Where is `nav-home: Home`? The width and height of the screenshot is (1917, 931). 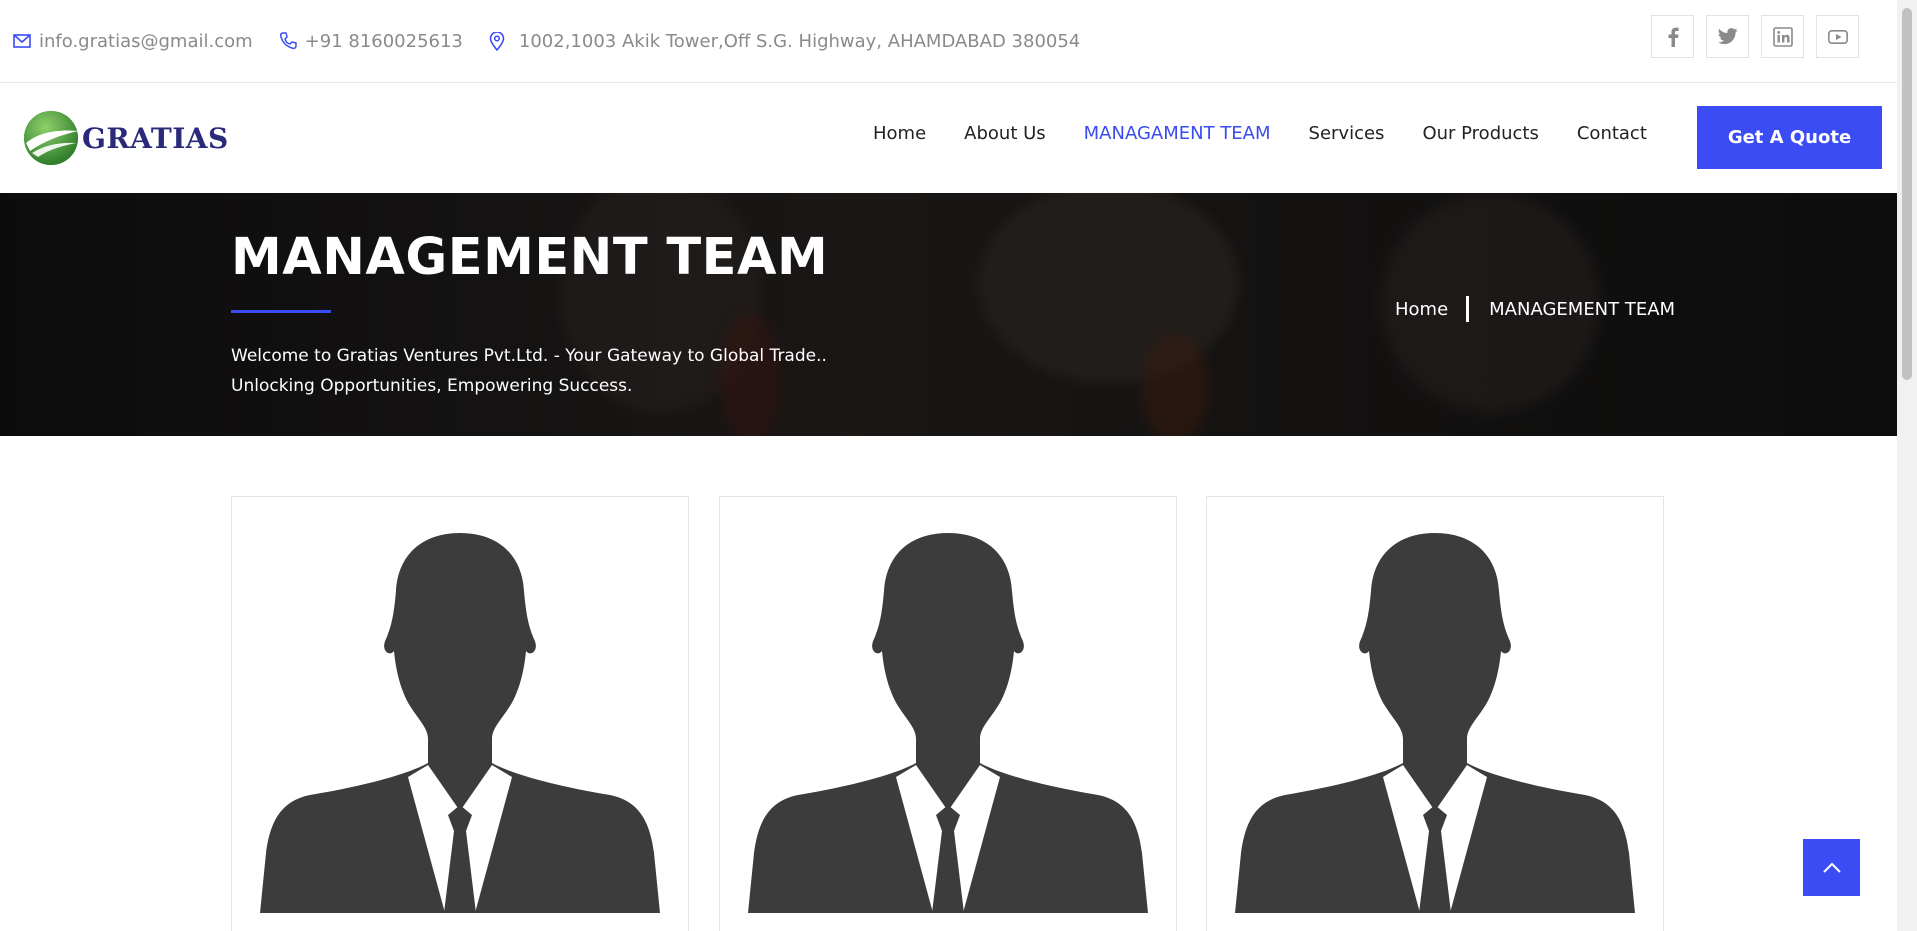 nav-home: Home is located at coordinates (899, 133).